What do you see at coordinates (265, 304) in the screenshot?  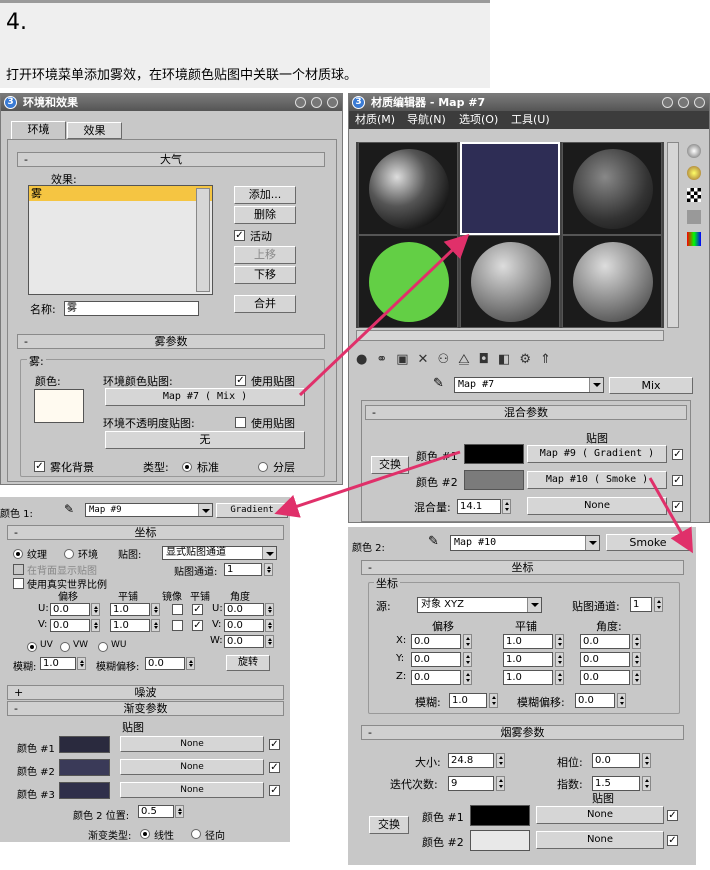 I see `merge-button: 合并` at bounding box center [265, 304].